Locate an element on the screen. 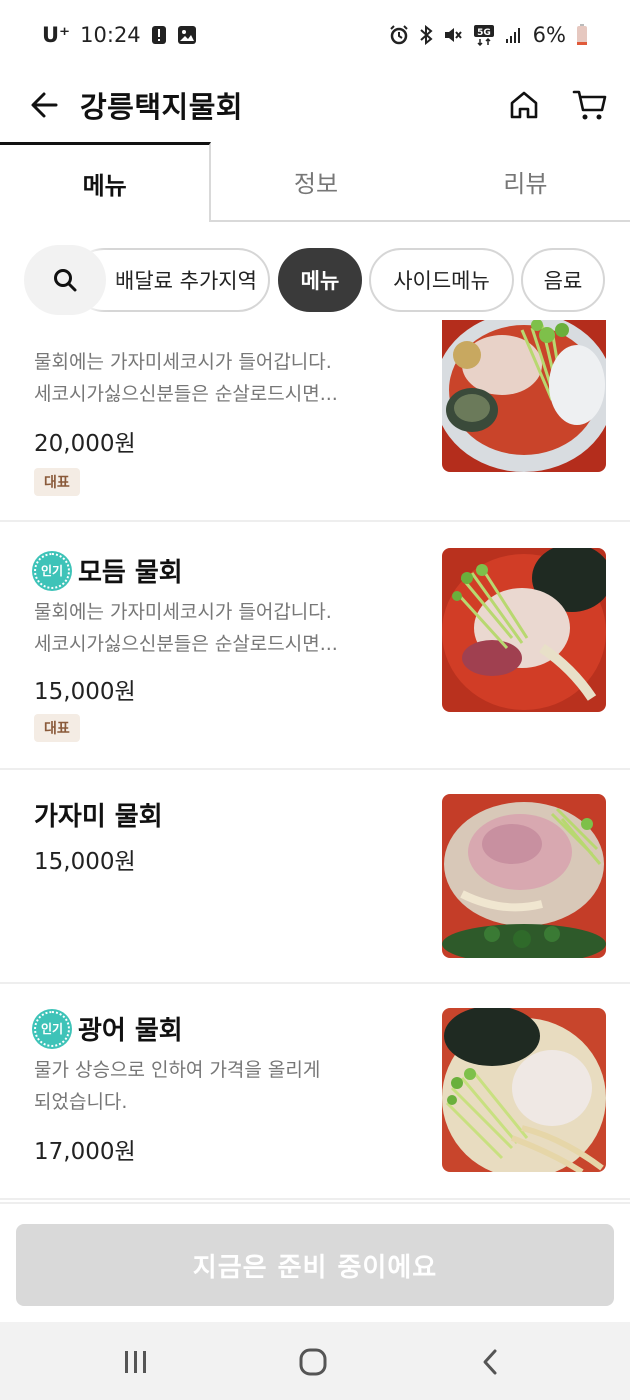 This screenshot has height=1400, width=630. back-nav-button is located at coordinates (490, 1362).